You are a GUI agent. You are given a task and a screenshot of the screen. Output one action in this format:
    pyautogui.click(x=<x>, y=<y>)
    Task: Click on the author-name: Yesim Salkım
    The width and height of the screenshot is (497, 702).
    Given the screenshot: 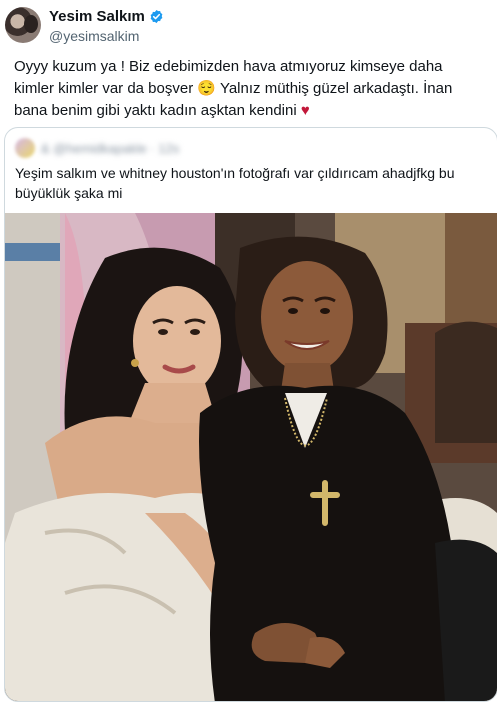 What is the action you would take?
    pyautogui.click(x=97, y=16)
    